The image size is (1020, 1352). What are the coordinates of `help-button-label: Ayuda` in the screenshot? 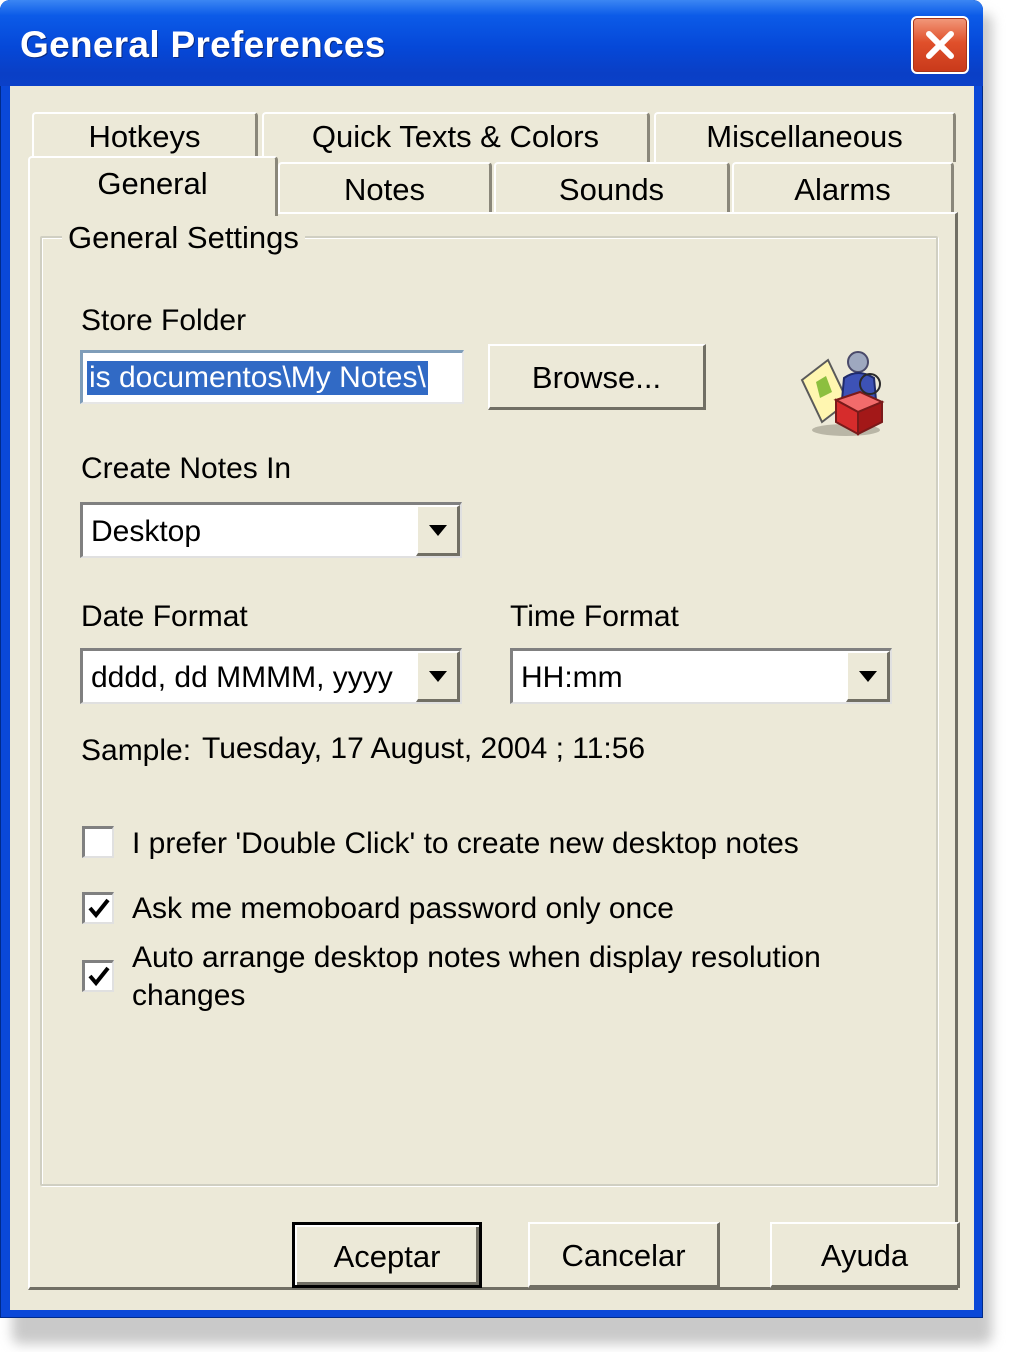 It's located at (864, 1255).